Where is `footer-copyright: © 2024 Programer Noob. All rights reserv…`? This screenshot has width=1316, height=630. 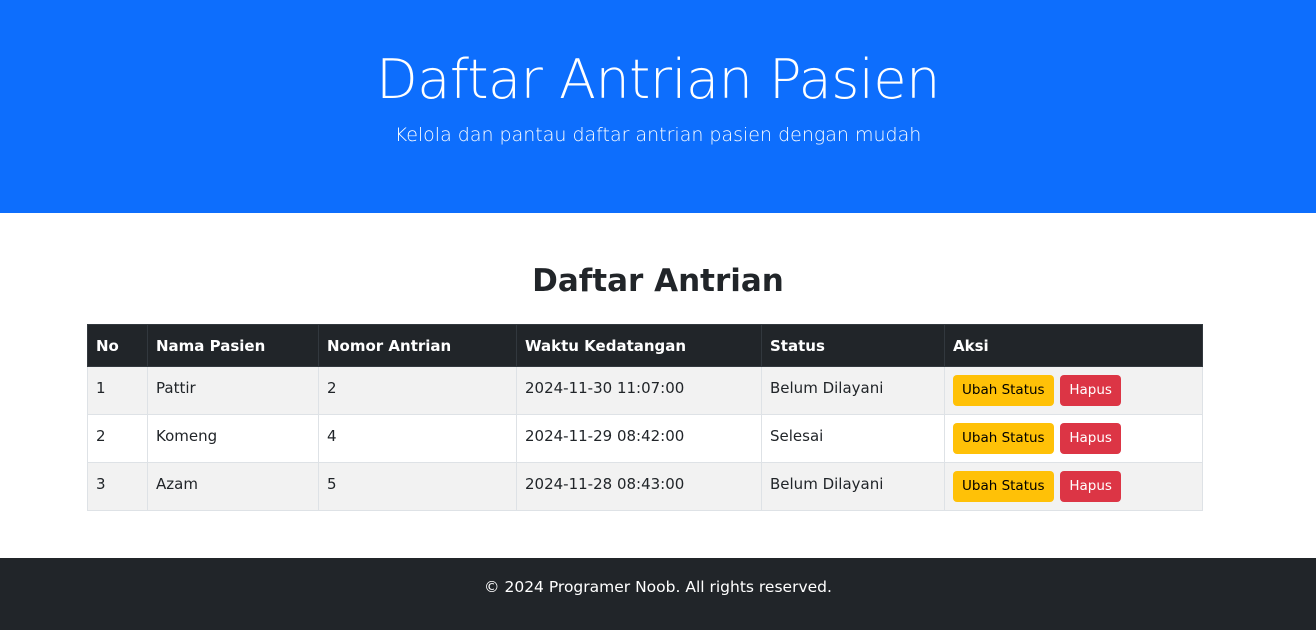 footer-copyright: © 2024 Programer Noob. All rights reserv… is located at coordinates (658, 587).